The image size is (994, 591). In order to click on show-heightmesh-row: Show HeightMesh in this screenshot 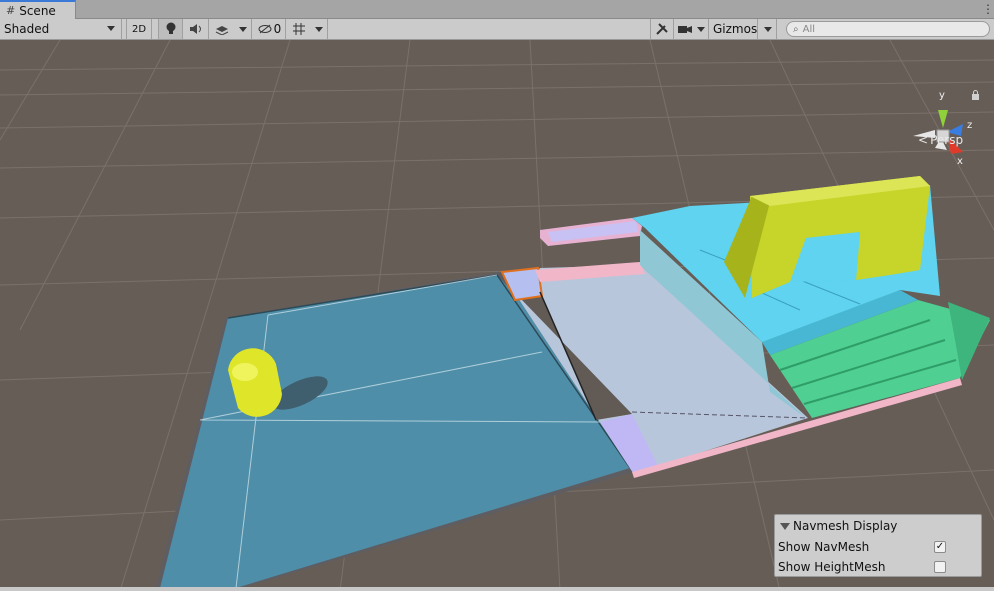, I will do `click(878, 567)`.